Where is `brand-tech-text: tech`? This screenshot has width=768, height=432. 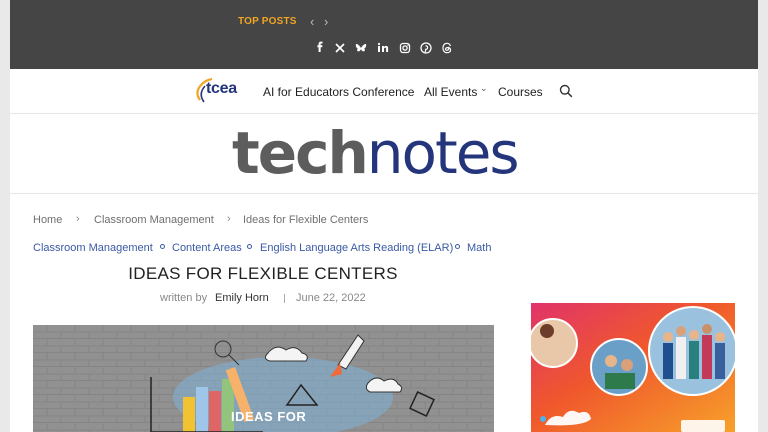
brand-tech-text: tech is located at coordinates (300, 153).